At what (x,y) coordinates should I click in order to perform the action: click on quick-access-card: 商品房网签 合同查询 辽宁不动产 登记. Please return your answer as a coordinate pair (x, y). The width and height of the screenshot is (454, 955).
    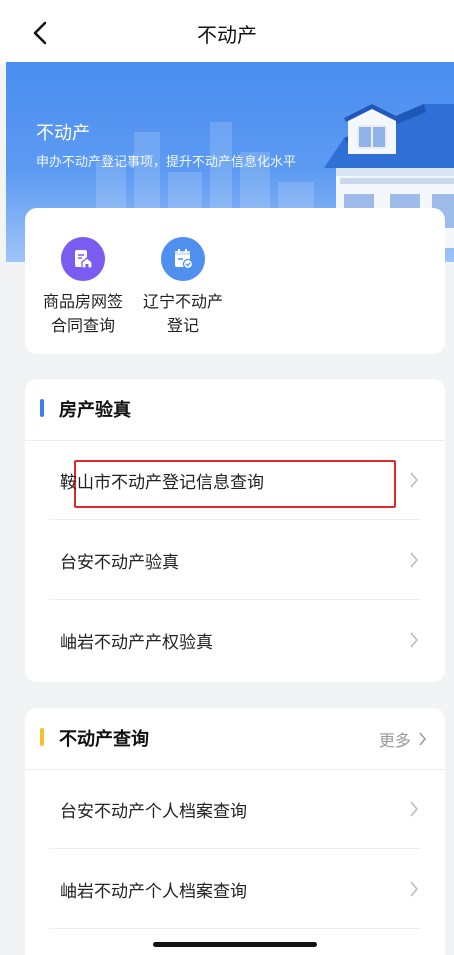
    Looking at the image, I should click on (235, 281).